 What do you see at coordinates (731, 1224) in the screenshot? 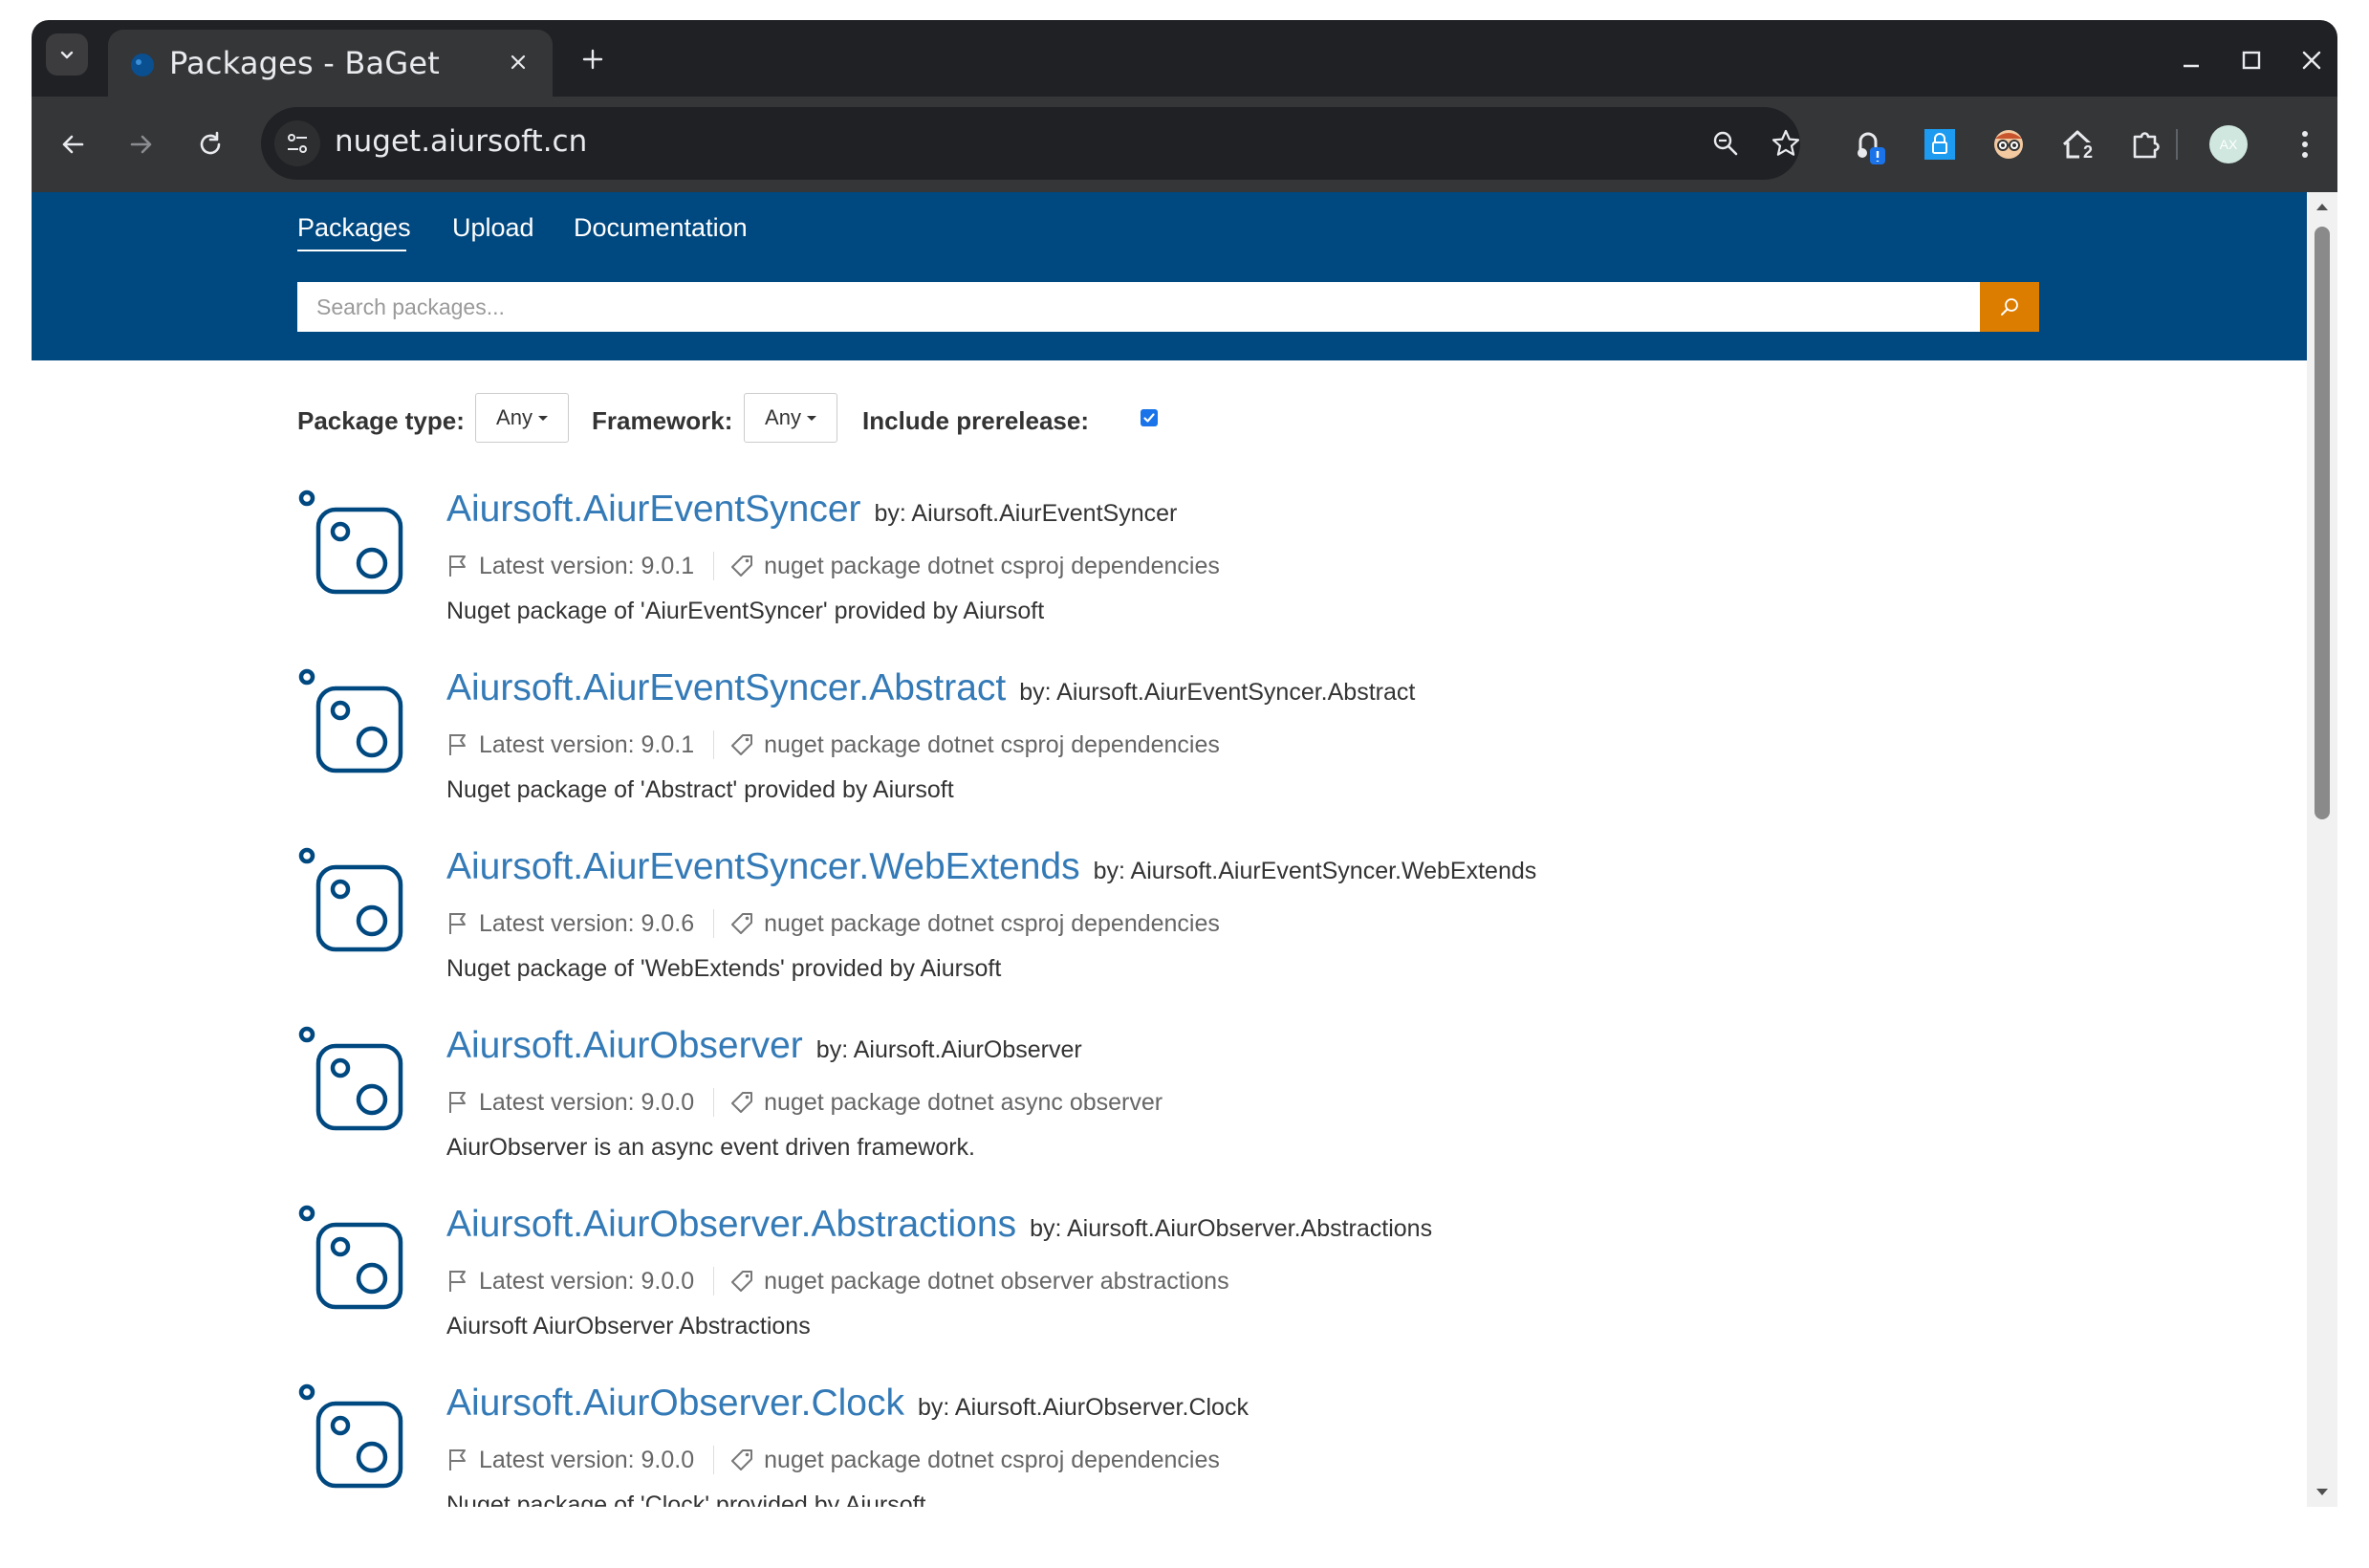
I see `package-title-link: Aiursoft.AiurObserver.Abstractions` at bounding box center [731, 1224].